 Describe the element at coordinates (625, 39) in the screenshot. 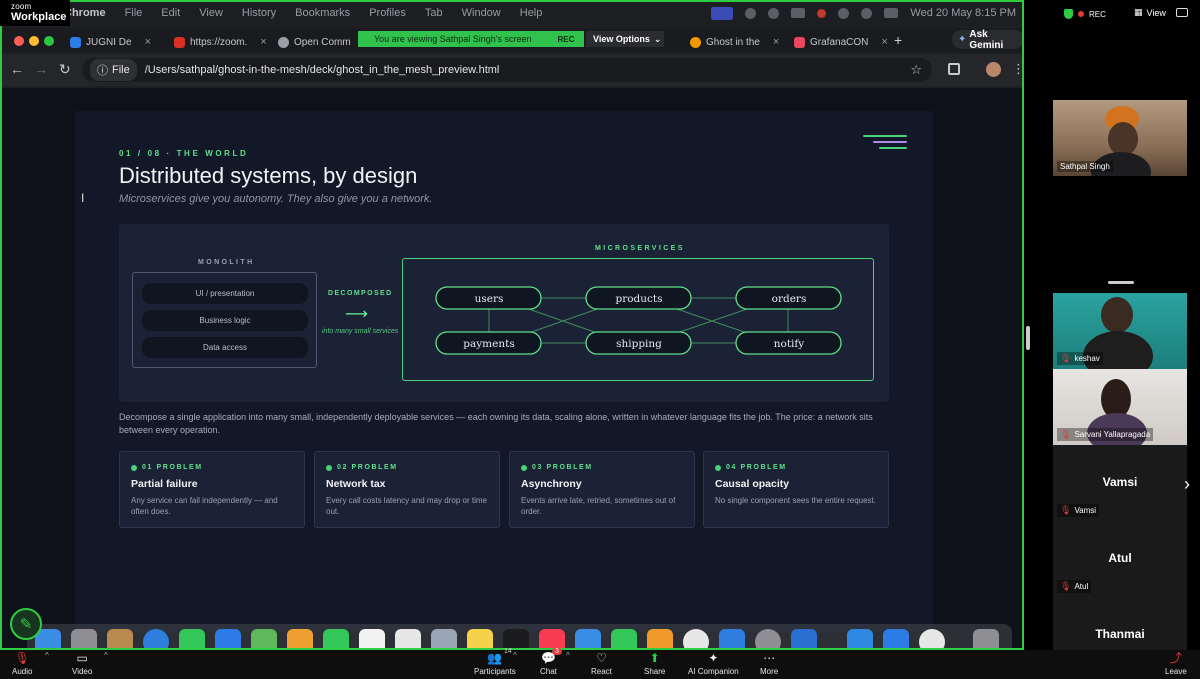

I see `view-options-button: View Options ⌄` at that location.